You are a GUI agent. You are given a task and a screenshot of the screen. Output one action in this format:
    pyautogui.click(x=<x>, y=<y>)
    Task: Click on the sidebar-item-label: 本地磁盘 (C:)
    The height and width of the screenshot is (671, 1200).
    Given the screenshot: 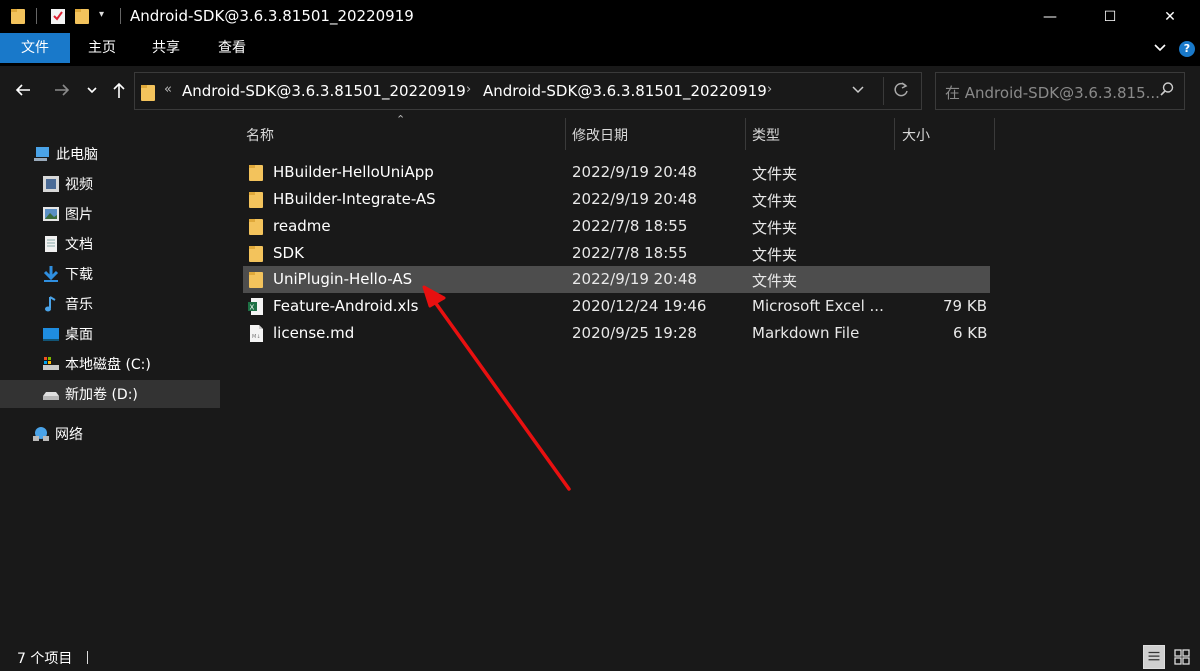 What is the action you would take?
    pyautogui.click(x=108, y=365)
    